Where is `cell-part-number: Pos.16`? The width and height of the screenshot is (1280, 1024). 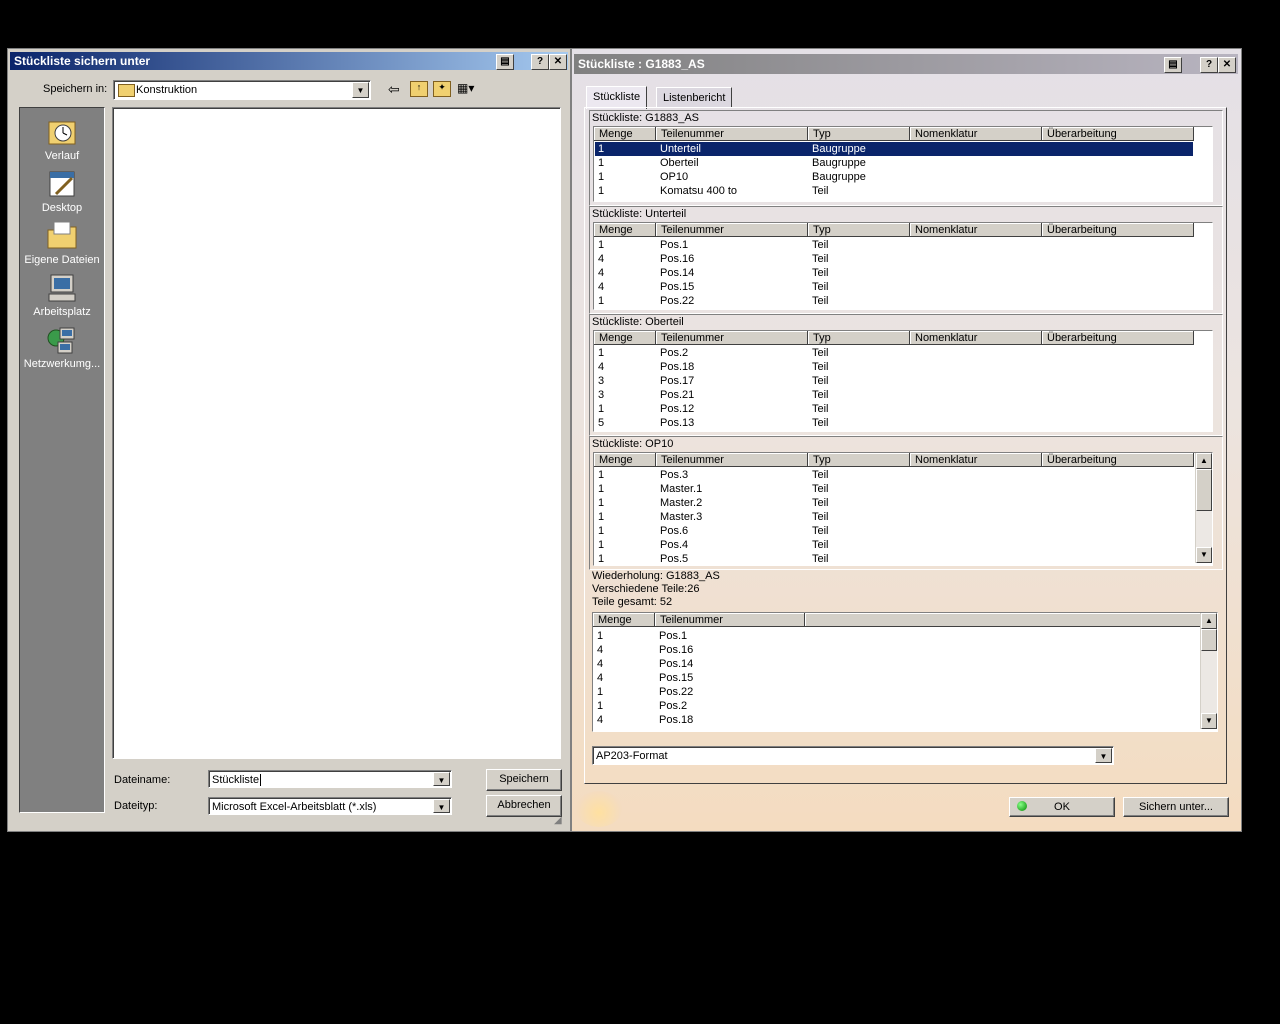
cell-part-number: Pos.16 is located at coordinates (676, 650).